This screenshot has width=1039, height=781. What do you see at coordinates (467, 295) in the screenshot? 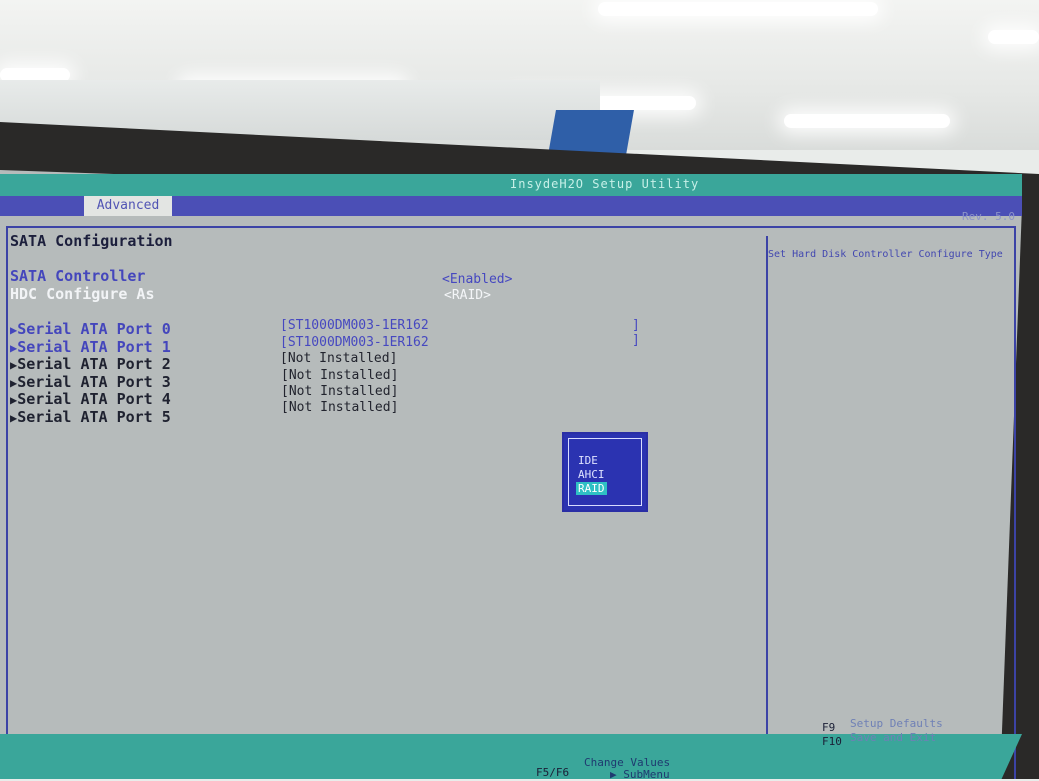
I see `hdc-configure-value: <RAID>` at bounding box center [467, 295].